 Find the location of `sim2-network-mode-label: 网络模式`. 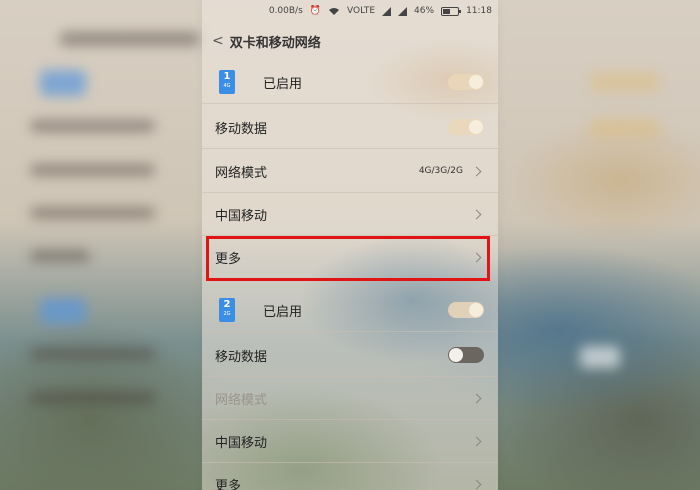

sim2-network-mode-label: 网络模式 is located at coordinates (241, 400).